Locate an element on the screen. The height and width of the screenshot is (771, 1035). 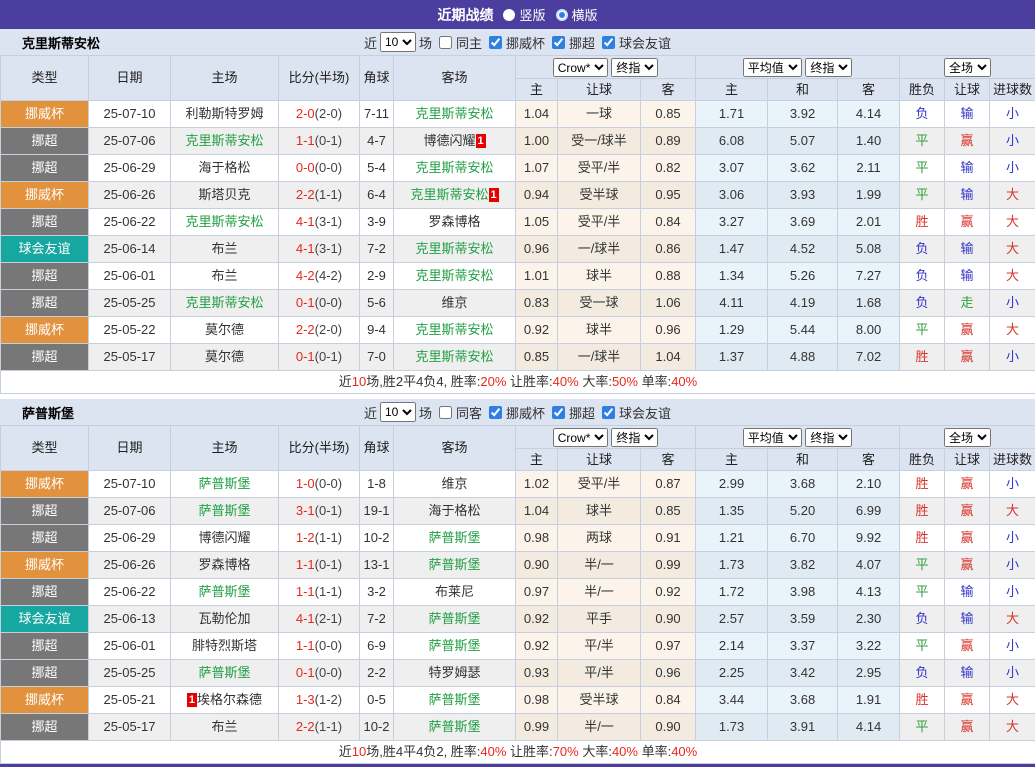
team-label: 博德闪耀 is located at coordinates (224, 537).